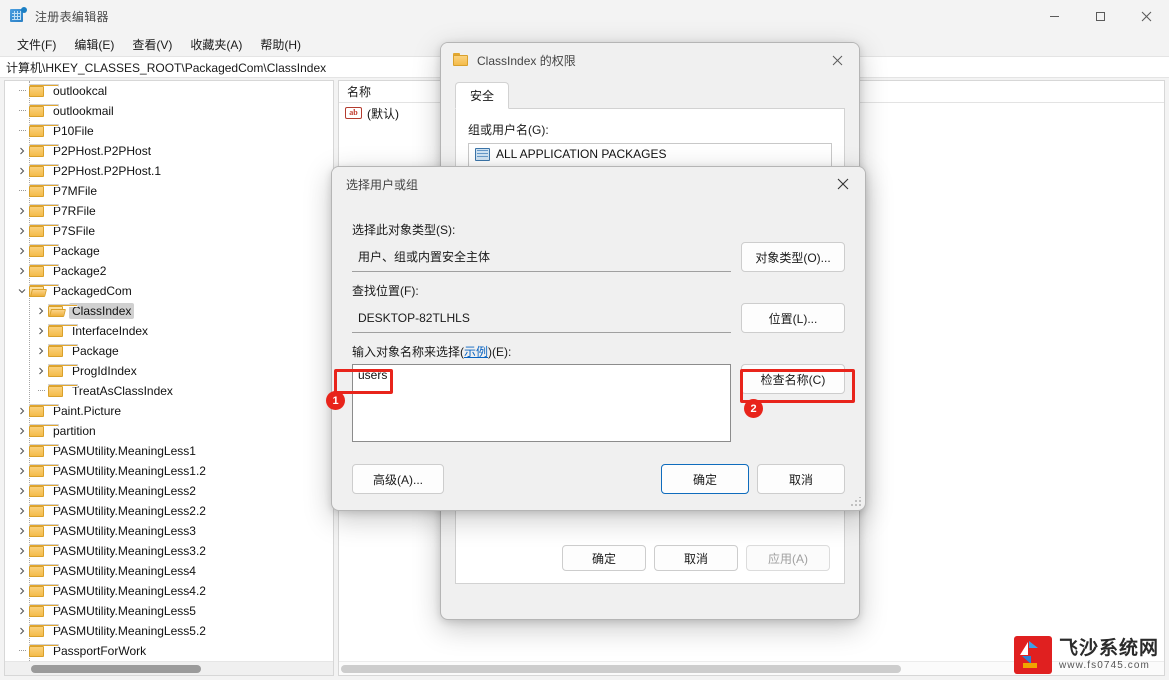 Image resolution: width=1169 pixels, height=680 pixels. Describe the element at coordinates (169, 451) in the screenshot. I see `tree-item: PASMUtility.MeaningLess1` at that location.